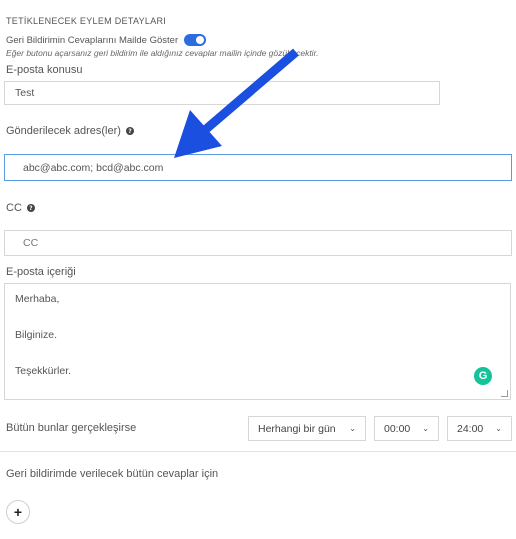 Image resolution: width=516 pixels, height=539 pixels. What do you see at coordinates (470, 428) in the screenshot?
I see `end-time-value: 24:00` at bounding box center [470, 428].